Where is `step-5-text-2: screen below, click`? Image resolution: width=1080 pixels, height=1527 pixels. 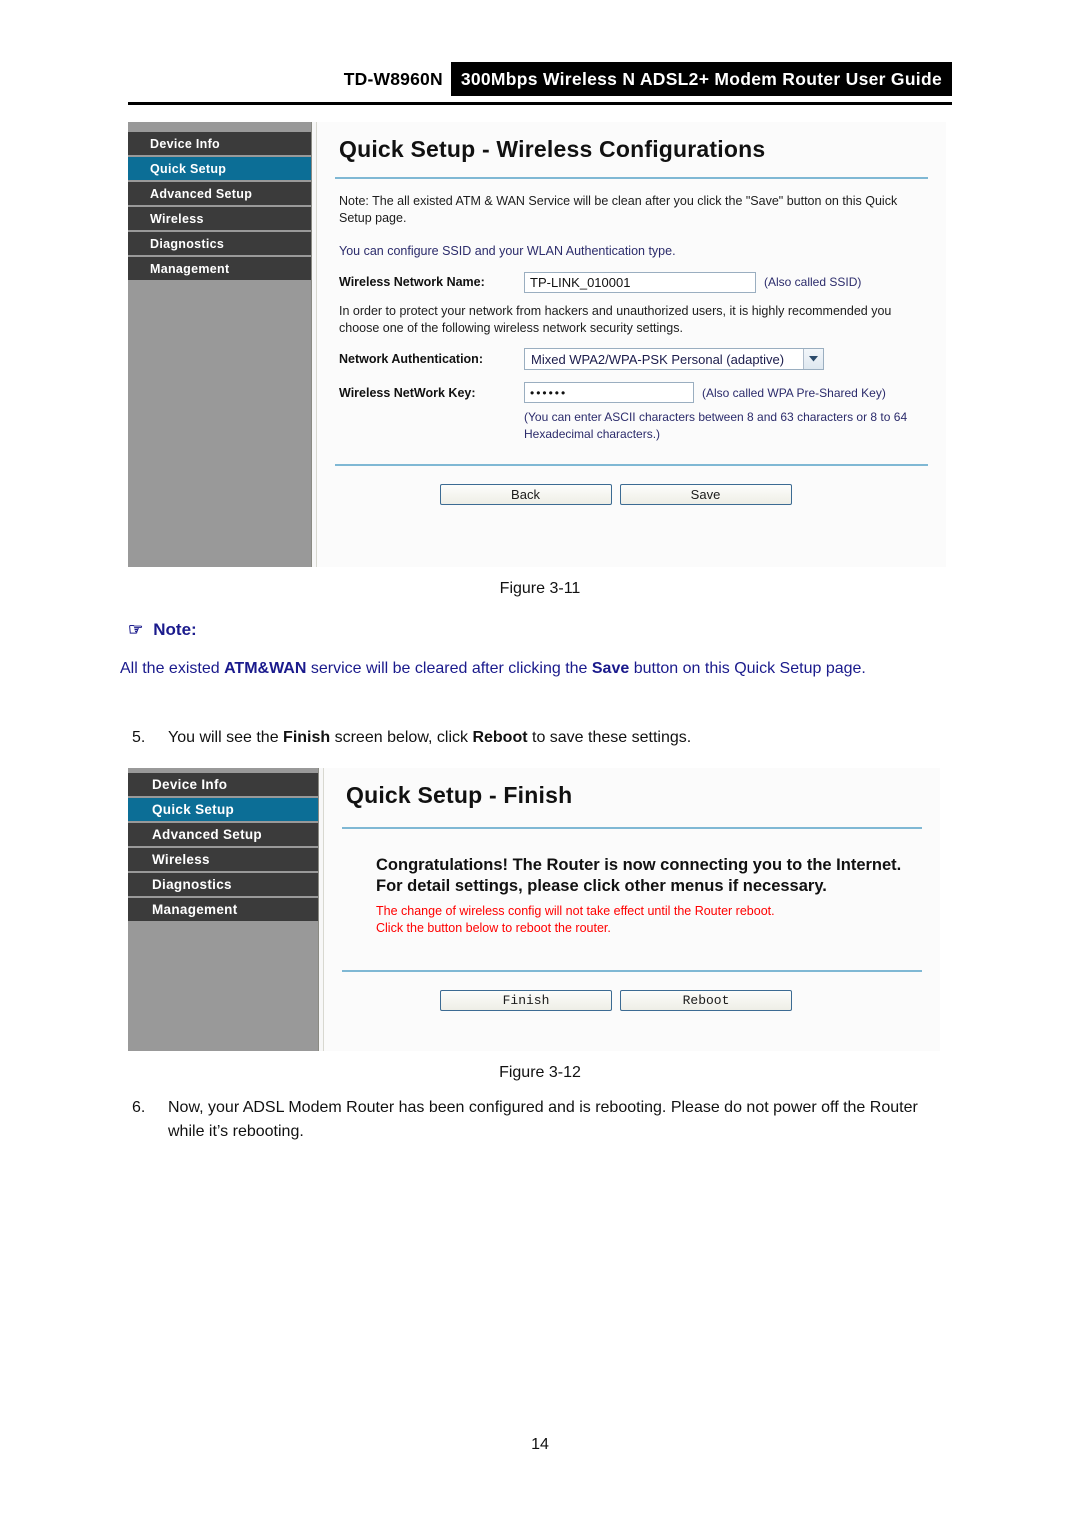 step-5-text-2: screen below, click is located at coordinates (401, 737).